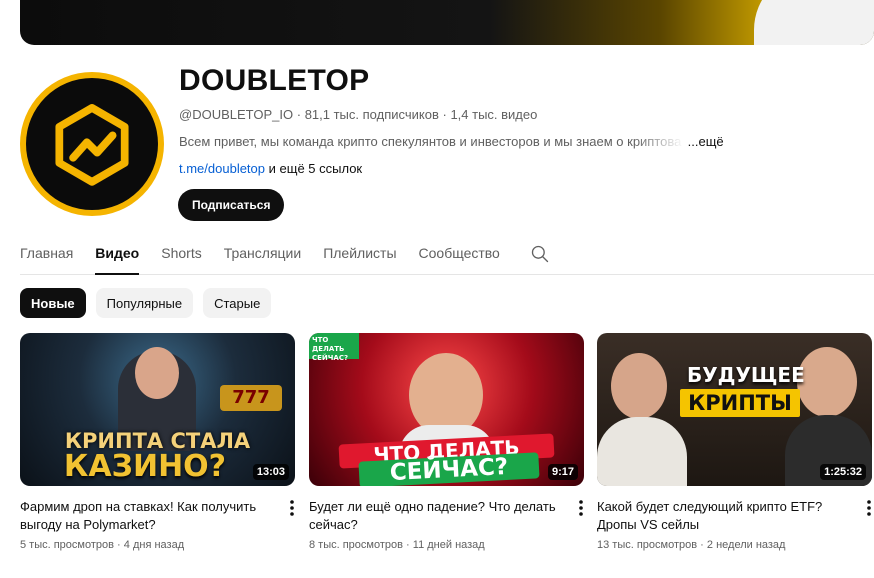 The width and height of the screenshot is (874, 578). I want to click on video-count: 1,4 тыс. видео, so click(494, 114).